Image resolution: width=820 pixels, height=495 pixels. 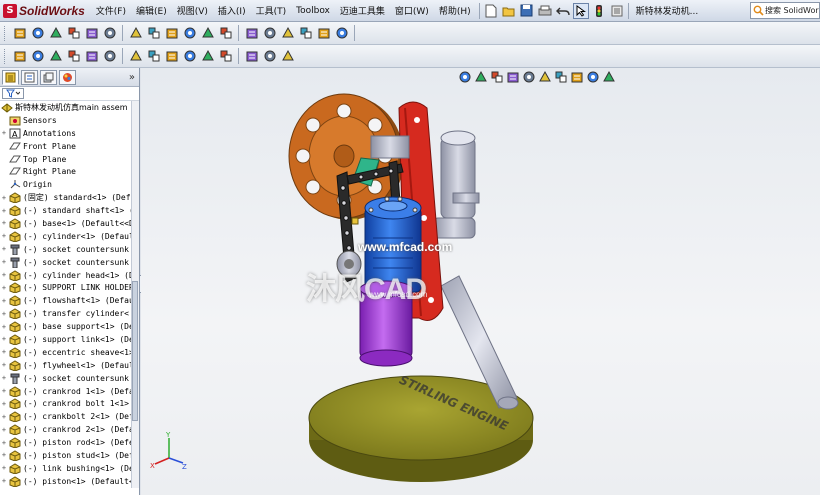 What do you see at coordinates (758, 11) in the screenshot?
I see `search-icon` at bounding box center [758, 11].